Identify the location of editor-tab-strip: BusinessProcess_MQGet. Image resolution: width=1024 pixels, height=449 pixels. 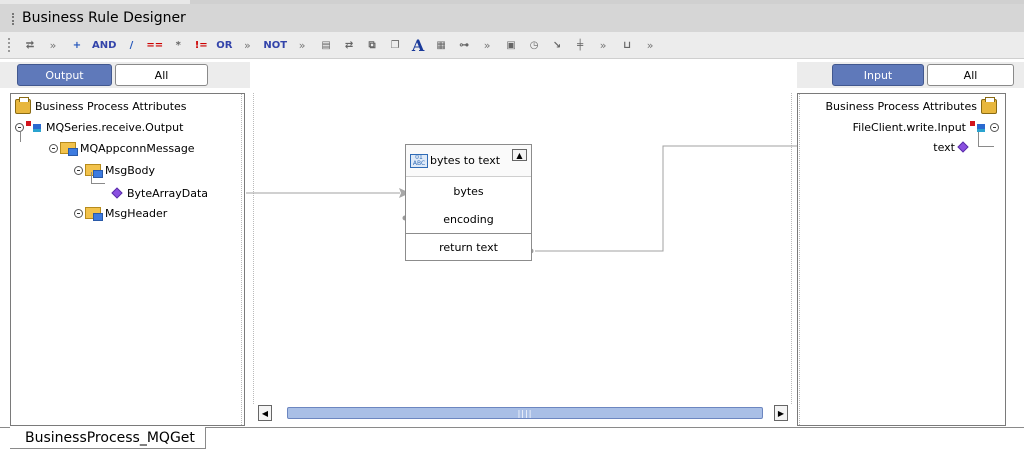
(512, 438).